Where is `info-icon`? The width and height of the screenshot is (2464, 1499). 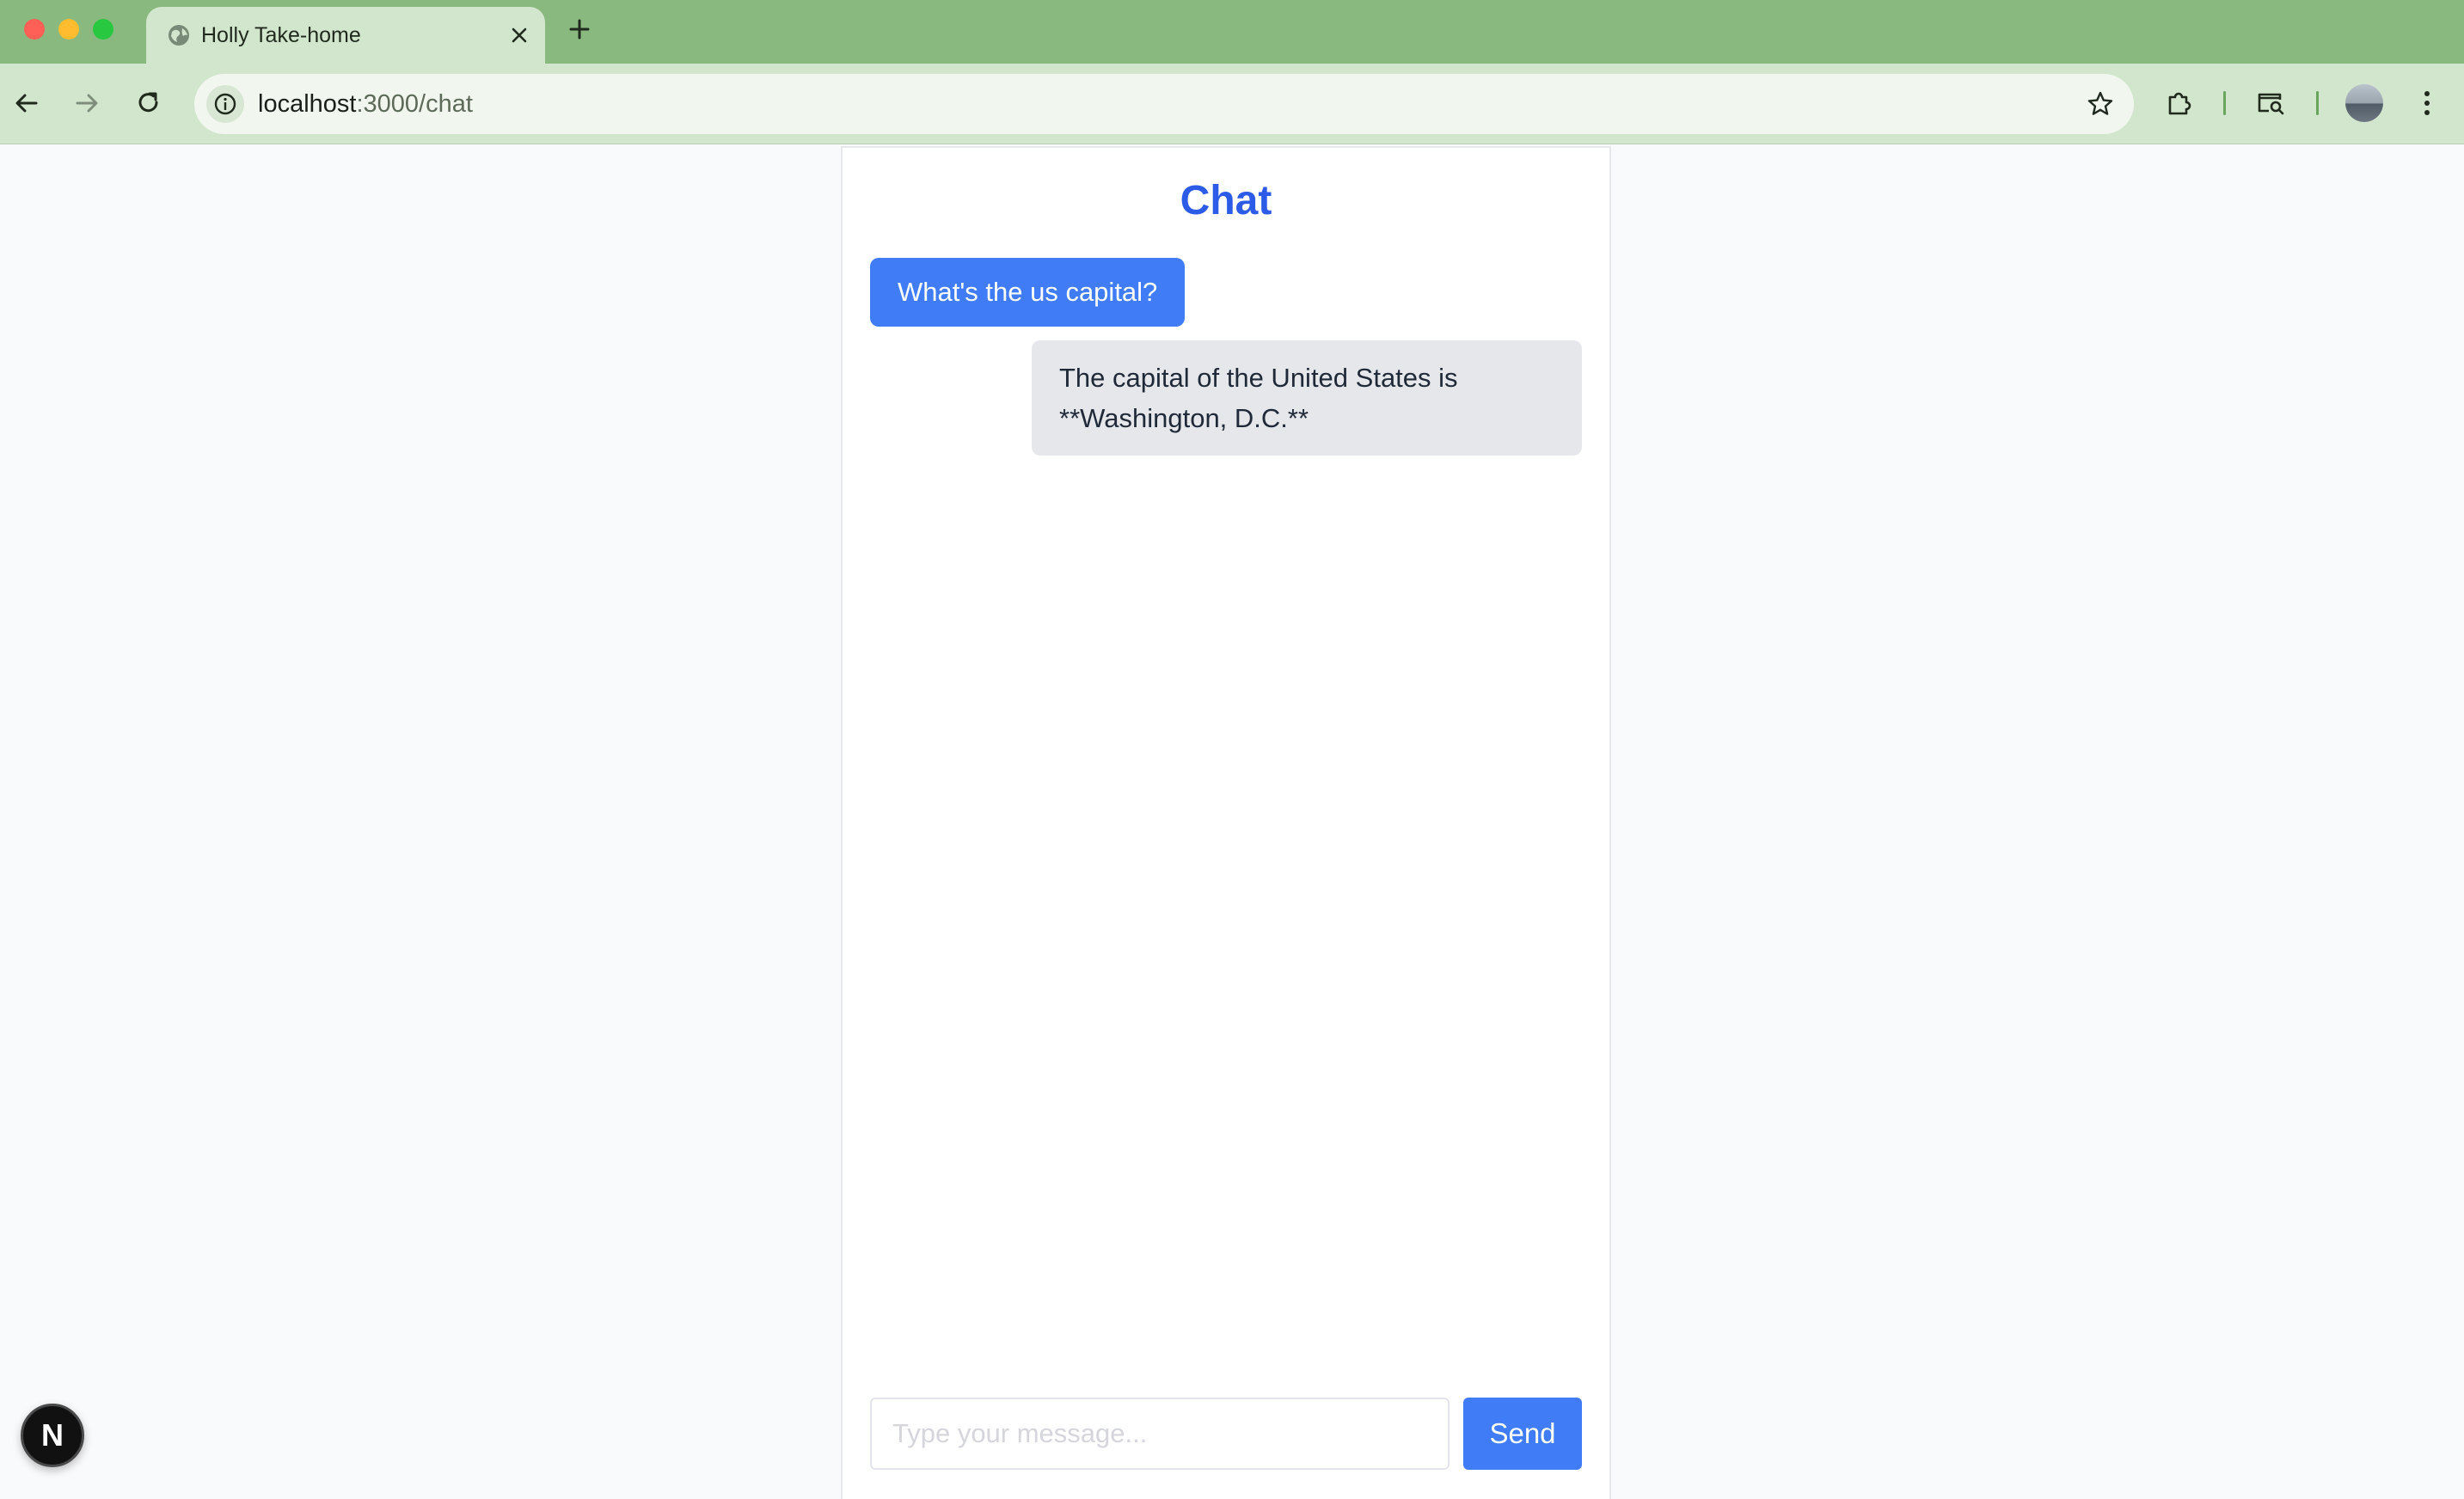 info-icon is located at coordinates (225, 104).